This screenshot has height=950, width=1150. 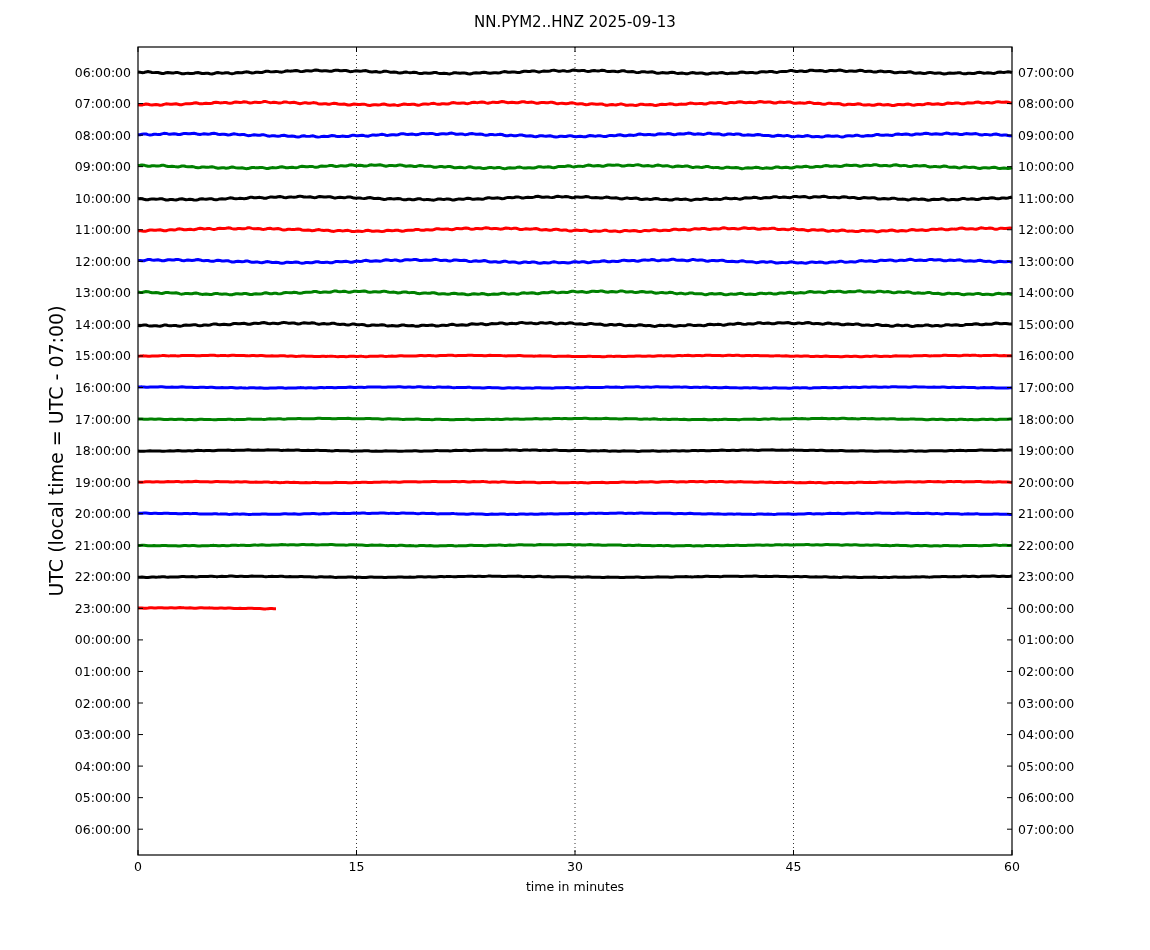 What do you see at coordinates (575, 866) in the screenshot?
I see `x-tick-label: 30` at bounding box center [575, 866].